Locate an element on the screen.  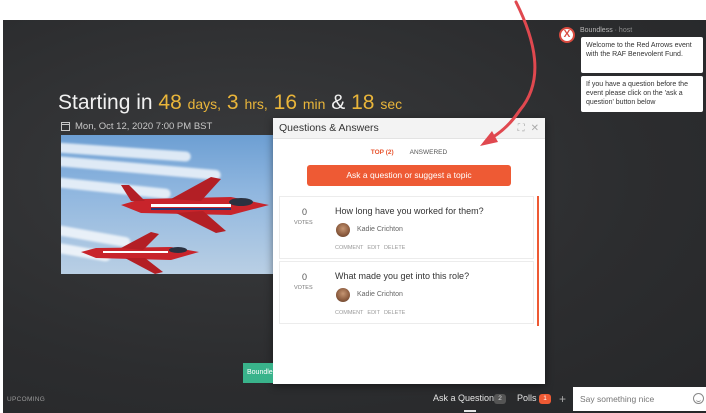
host-logo-icon: X is located at coordinates (567, 35).